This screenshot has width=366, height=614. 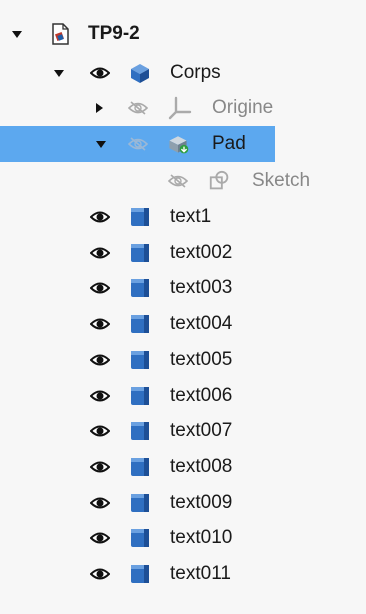 What do you see at coordinates (219, 180) in the screenshot?
I see `sketch-icon` at bounding box center [219, 180].